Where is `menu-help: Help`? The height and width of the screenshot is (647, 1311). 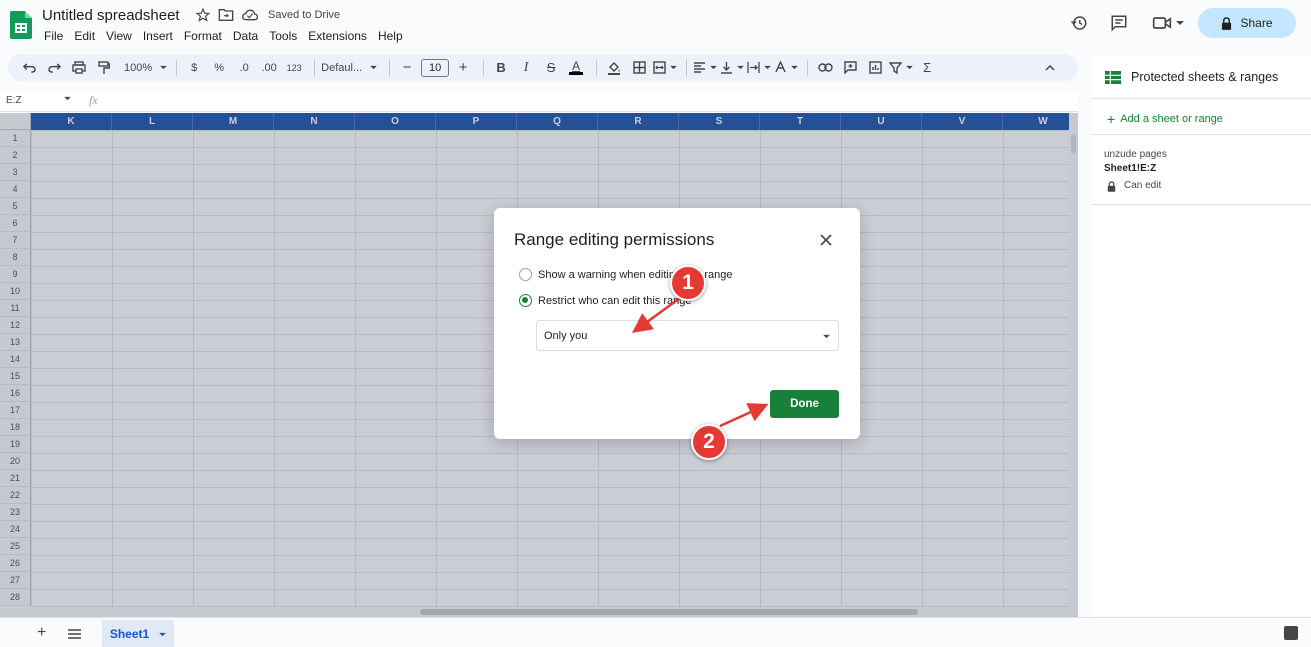 menu-help: Help is located at coordinates (390, 36).